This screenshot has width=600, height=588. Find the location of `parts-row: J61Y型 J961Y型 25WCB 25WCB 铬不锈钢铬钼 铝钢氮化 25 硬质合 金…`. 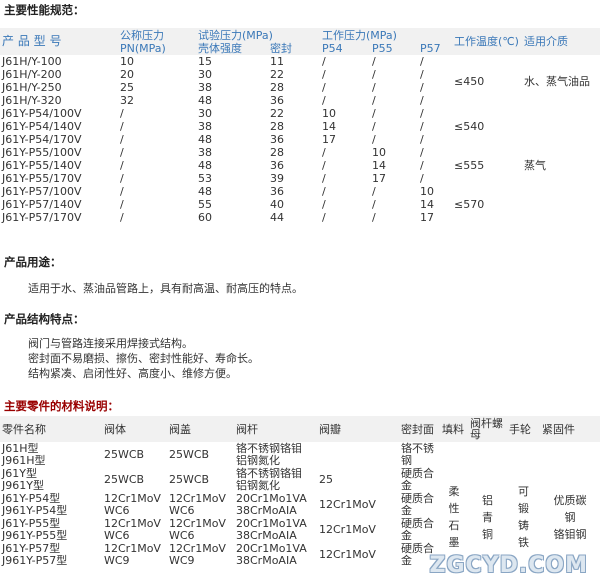

parts-row: J61Y型 J961Y型 25WCB 25WCB 铬不锈钢铬钼 铝钢氮化 25 硬质合 金… is located at coordinates (300, 508).